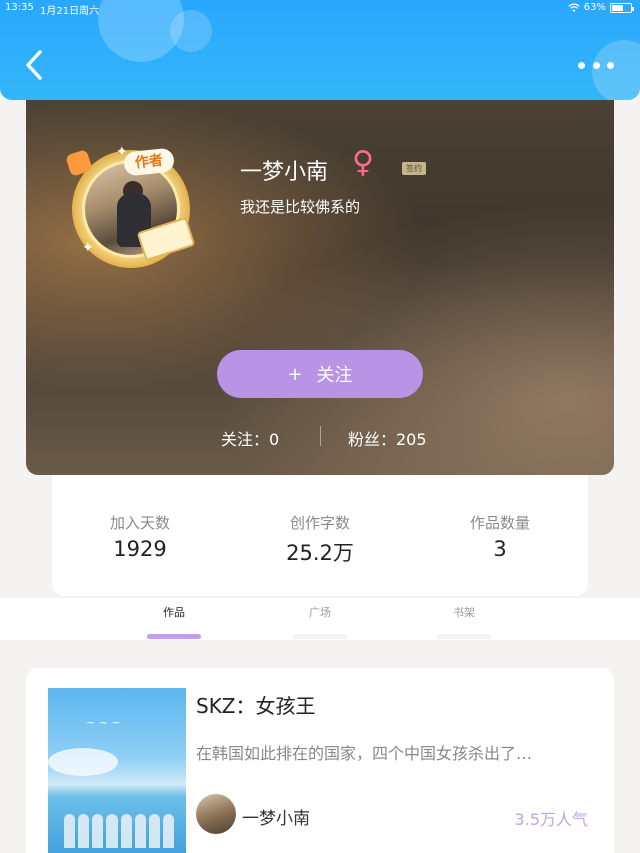 This screenshot has height=853, width=640. I want to click on follow-button: + 关注, so click(320, 374).